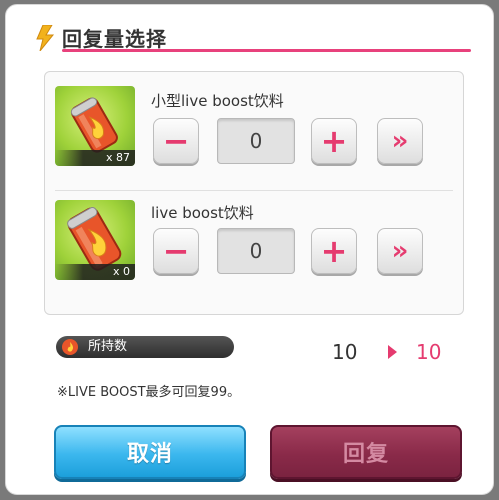 Image resolution: width=499 pixels, height=500 pixels. What do you see at coordinates (266, 50) in the screenshot?
I see `title-underline` at bounding box center [266, 50].